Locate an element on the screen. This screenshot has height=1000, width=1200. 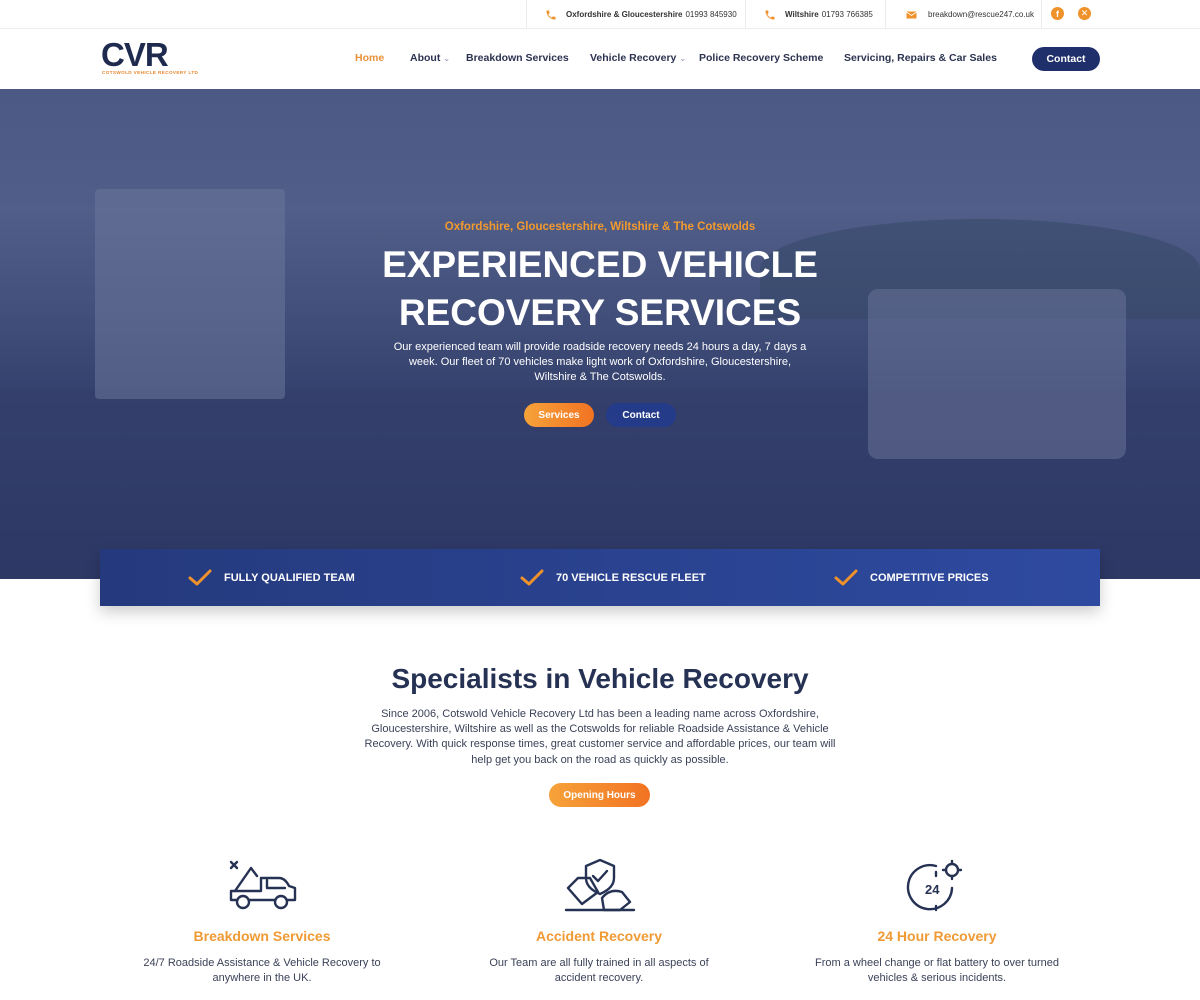
envelope-icon is located at coordinates (911, 14).